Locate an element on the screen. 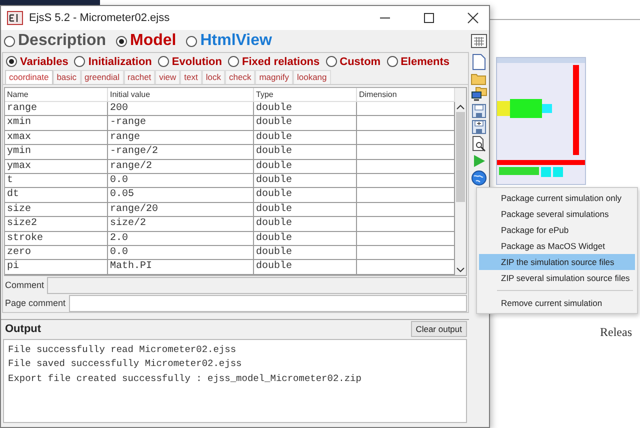  page-tab: text is located at coordinates (191, 77).